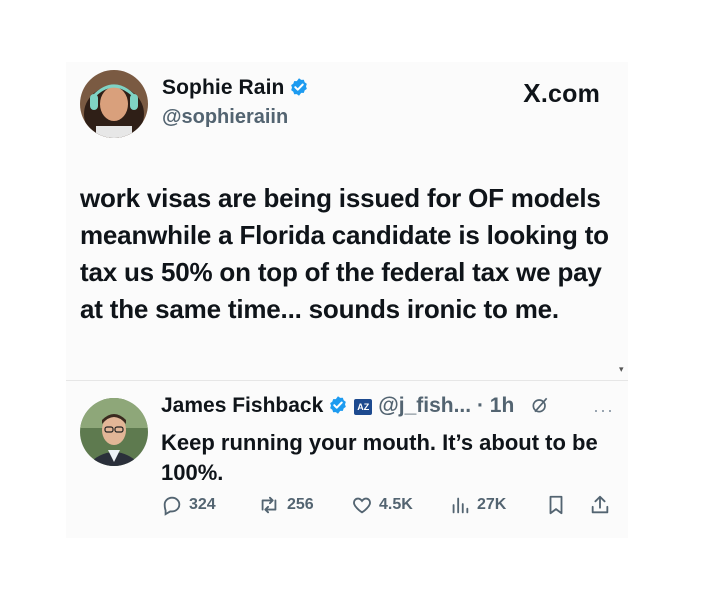 Image resolution: width=720 pixels, height=596 pixels. What do you see at coordinates (561, 93) in the screenshot?
I see `source-label: X.com` at bounding box center [561, 93].